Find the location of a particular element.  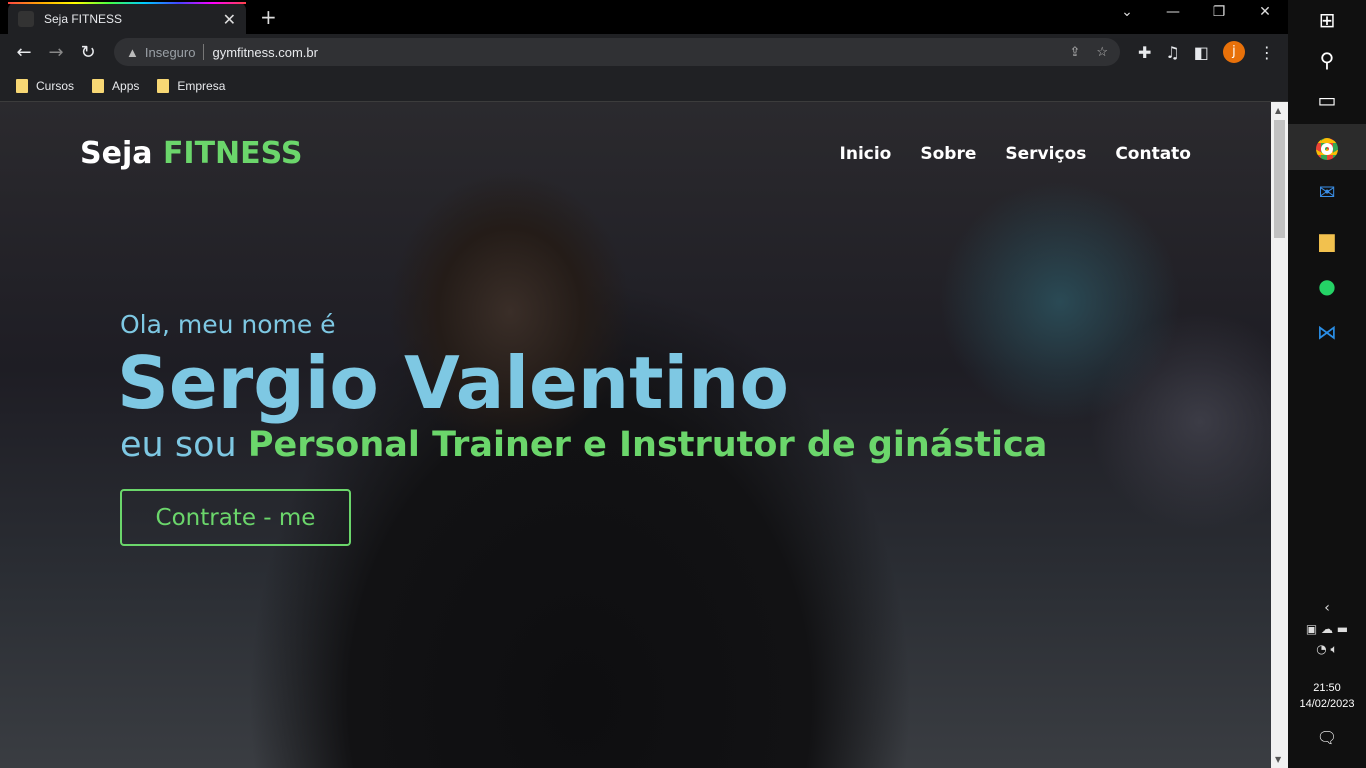

url-text: gymfitness.com.br is located at coordinates (632, 52).